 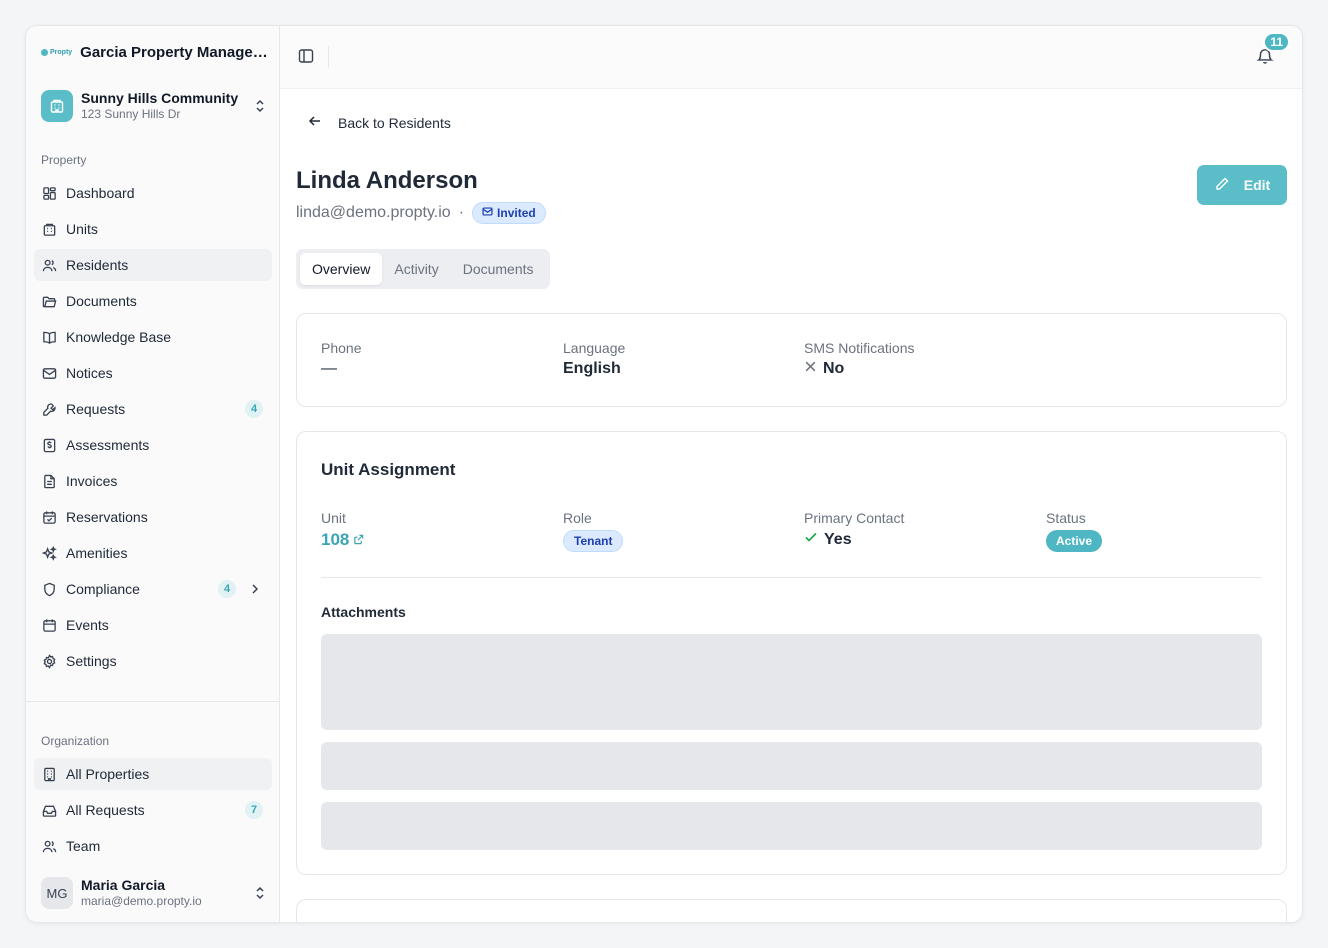 What do you see at coordinates (49, 193) in the screenshot?
I see `dashboard-icon` at bounding box center [49, 193].